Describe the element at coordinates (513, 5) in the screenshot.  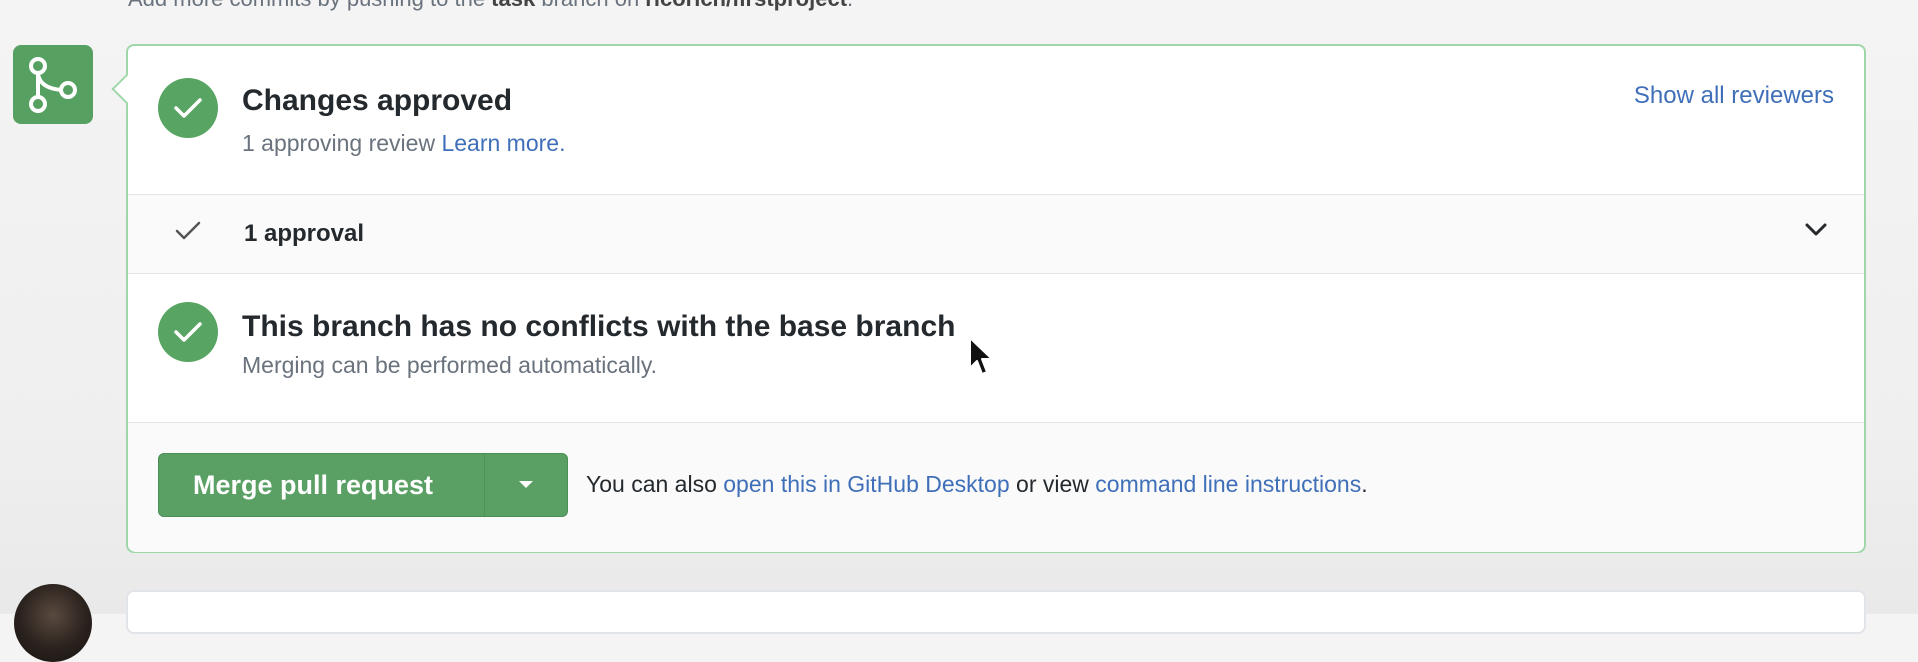
I see `branch-name: task` at that location.